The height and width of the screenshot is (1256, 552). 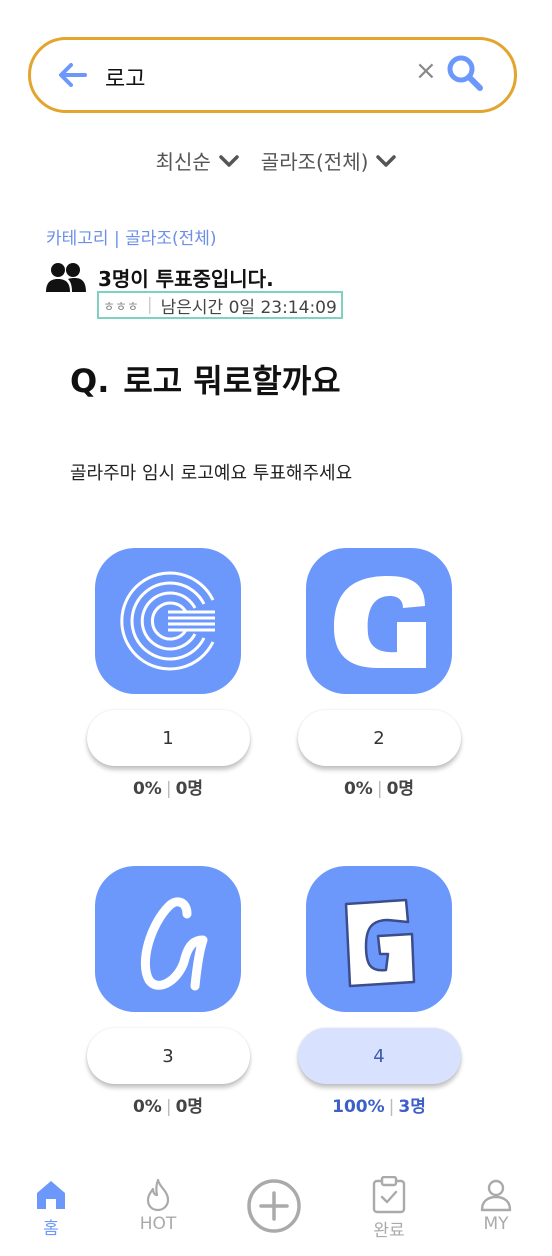 I want to click on option-votes-2: 0명, so click(x=400, y=789).